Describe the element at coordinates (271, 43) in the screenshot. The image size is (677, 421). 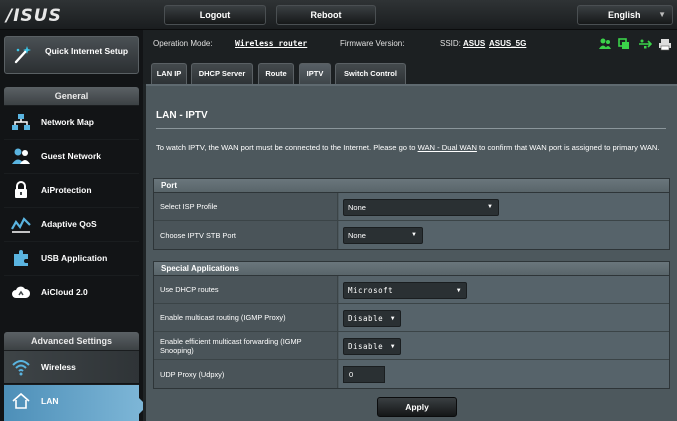
I see `operation-mode-link: Wireless router` at that location.